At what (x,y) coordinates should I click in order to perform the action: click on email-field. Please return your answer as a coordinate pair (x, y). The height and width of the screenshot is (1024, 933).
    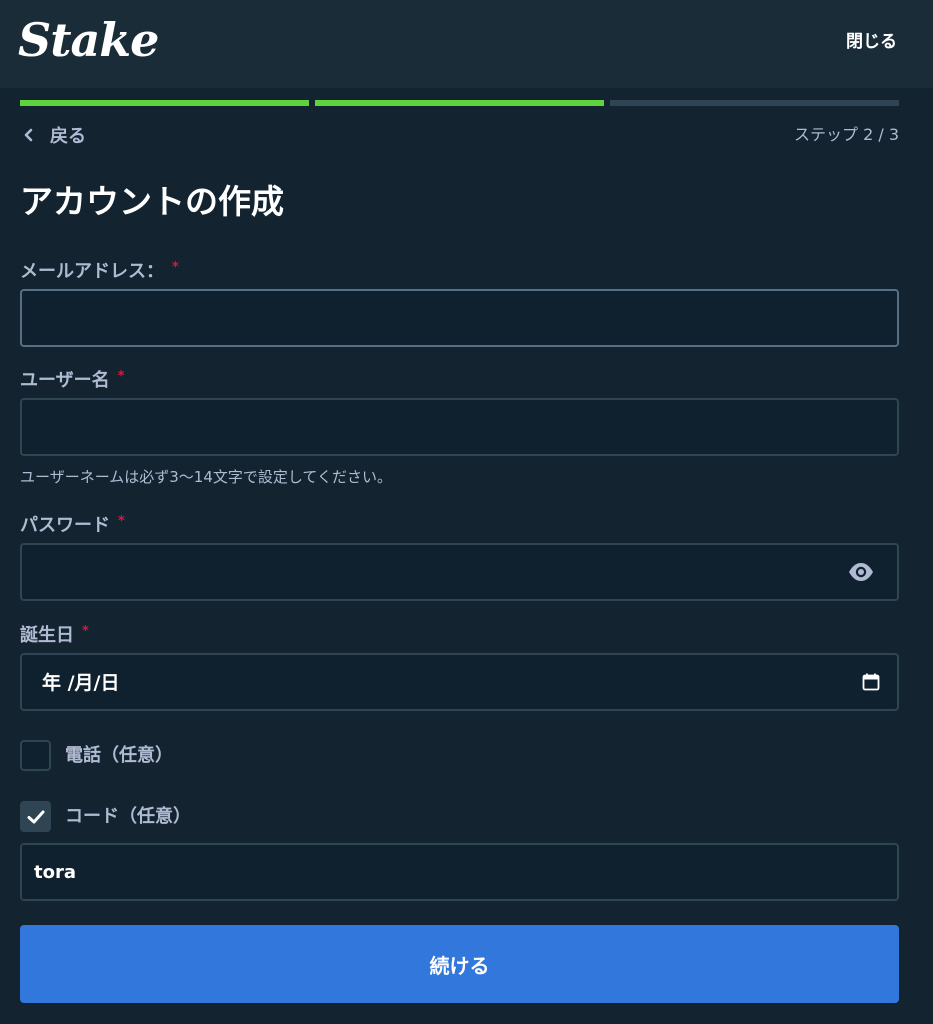
    Looking at the image, I should click on (459, 318).